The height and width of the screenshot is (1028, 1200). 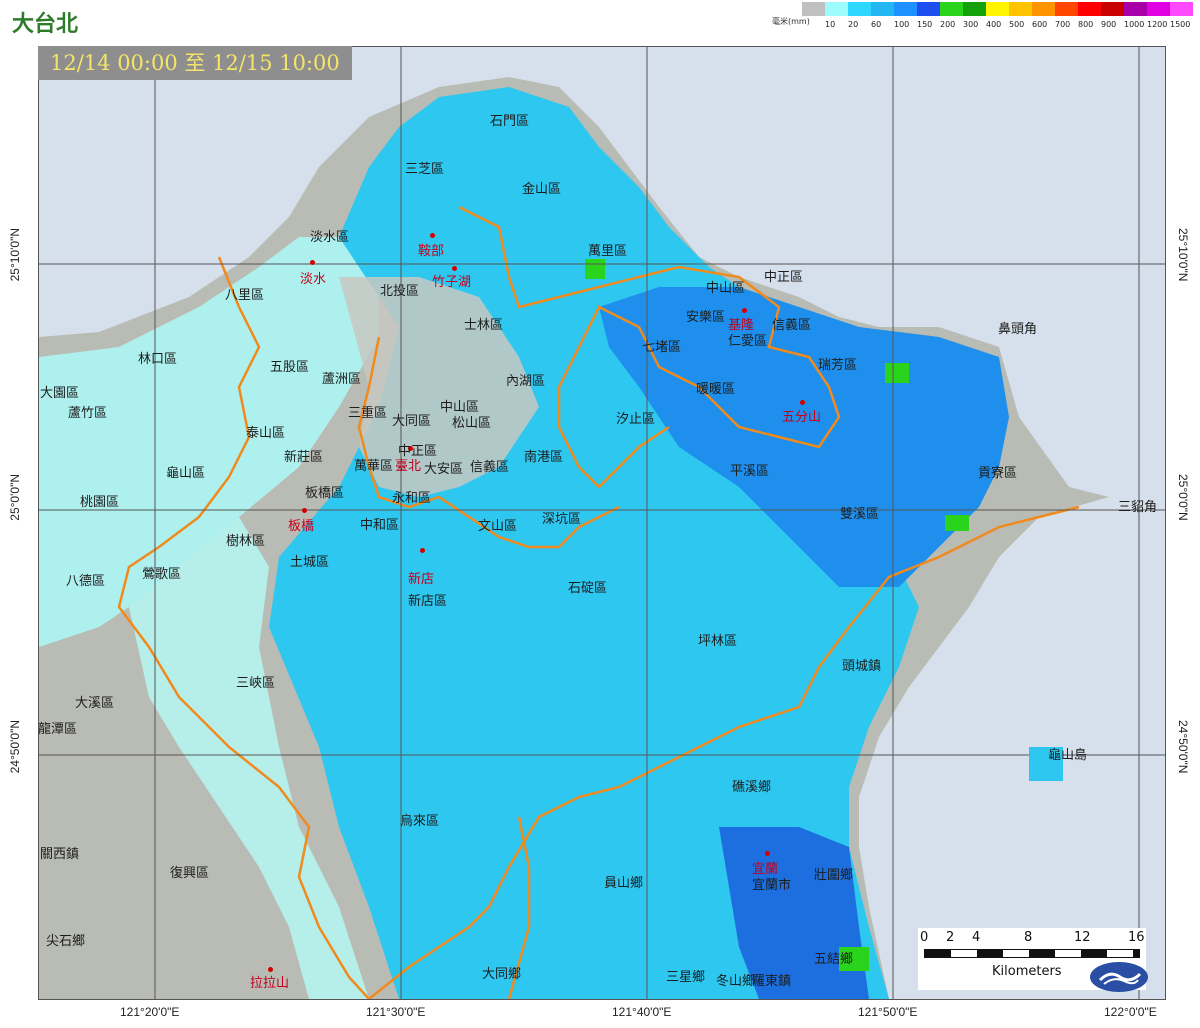 What do you see at coordinates (301, 524) in the screenshot?
I see `city-label: 板橋` at bounding box center [301, 524].